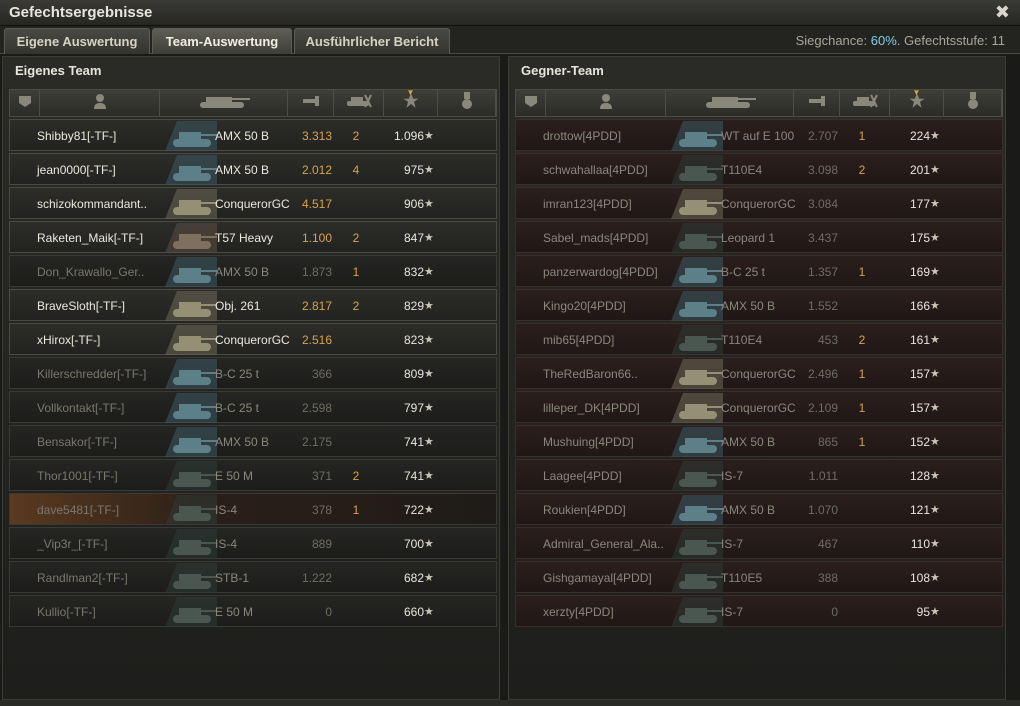  What do you see at coordinates (90, 272) in the screenshot?
I see `player-name: Don_Krawallo_Ger..` at bounding box center [90, 272].